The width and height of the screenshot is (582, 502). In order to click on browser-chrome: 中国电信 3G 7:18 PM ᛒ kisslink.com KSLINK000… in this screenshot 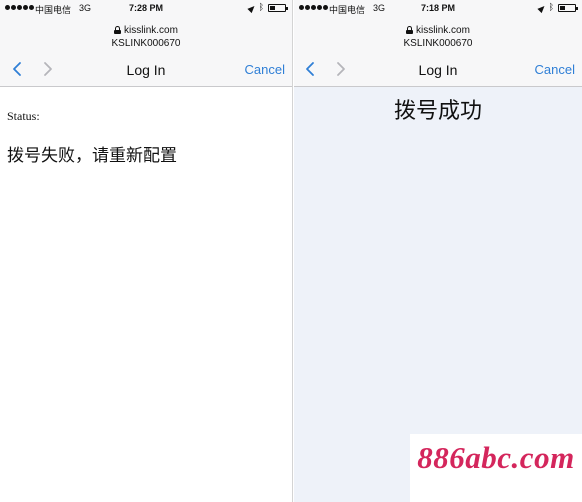, I will do `click(438, 43)`.